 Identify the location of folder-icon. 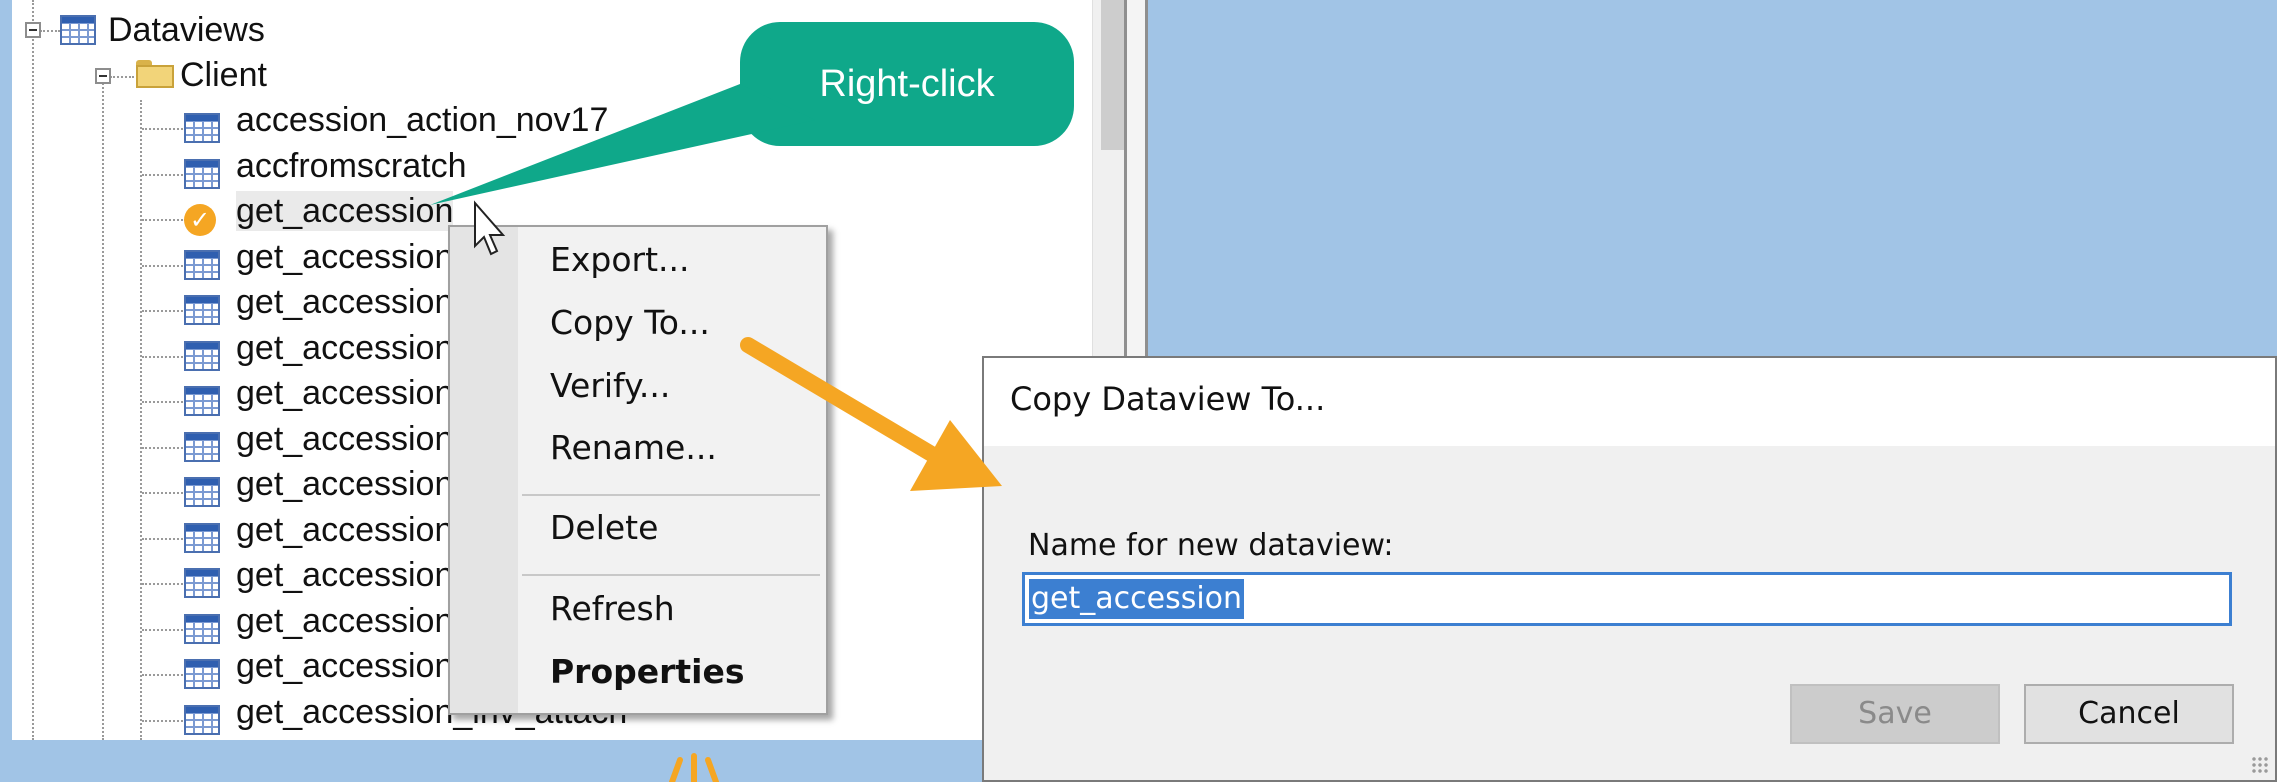
(155, 74).